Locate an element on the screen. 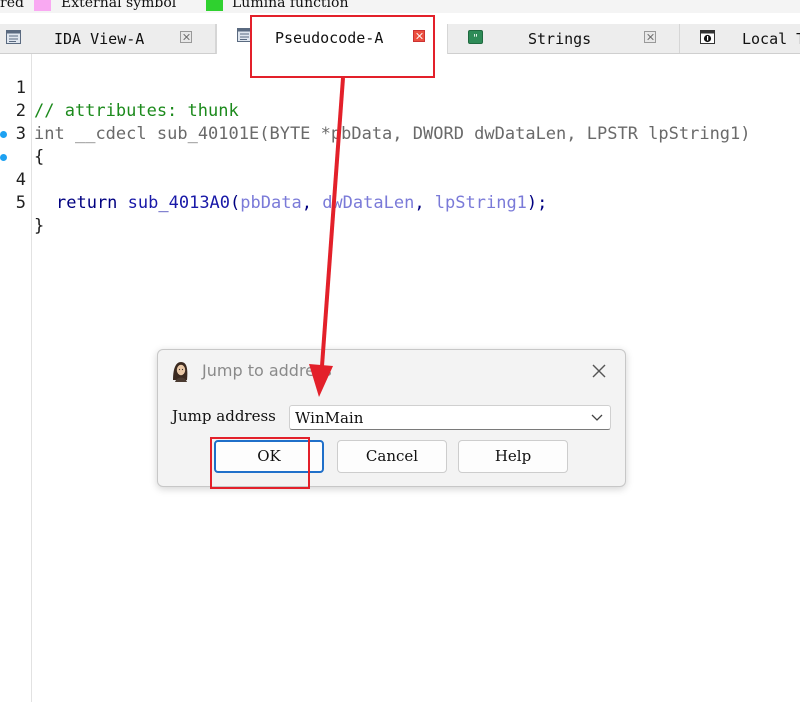 This screenshot has height=702, width=800. line-number: 5 is located at coordinates (20, 203).